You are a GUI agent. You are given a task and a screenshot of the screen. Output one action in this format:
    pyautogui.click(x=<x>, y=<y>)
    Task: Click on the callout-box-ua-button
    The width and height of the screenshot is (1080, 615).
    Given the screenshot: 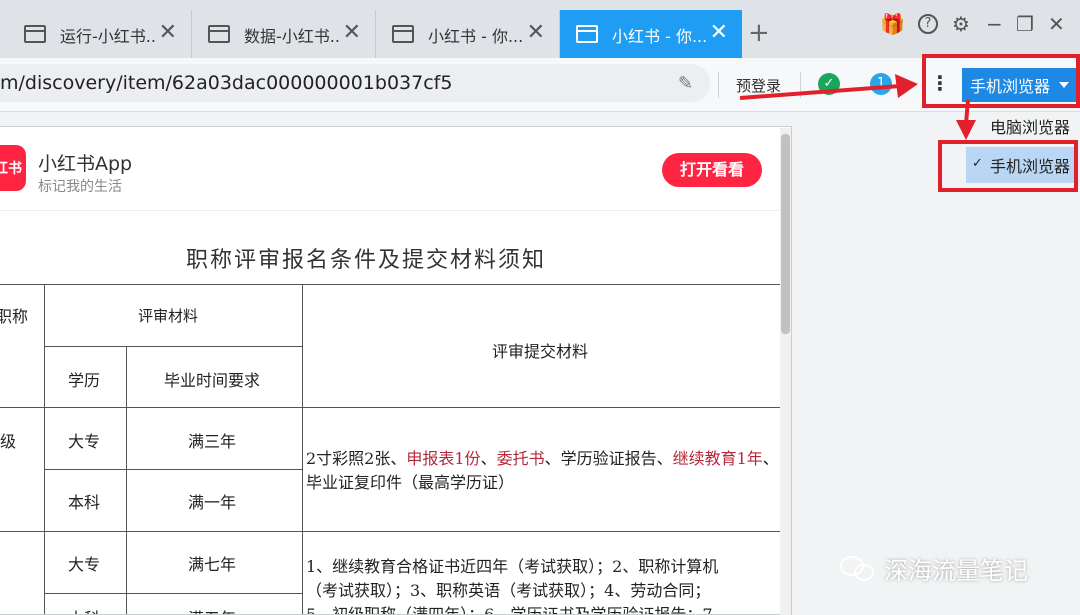 What is the action you would take?
    pyautogui.click(x=1001, y=81)
    